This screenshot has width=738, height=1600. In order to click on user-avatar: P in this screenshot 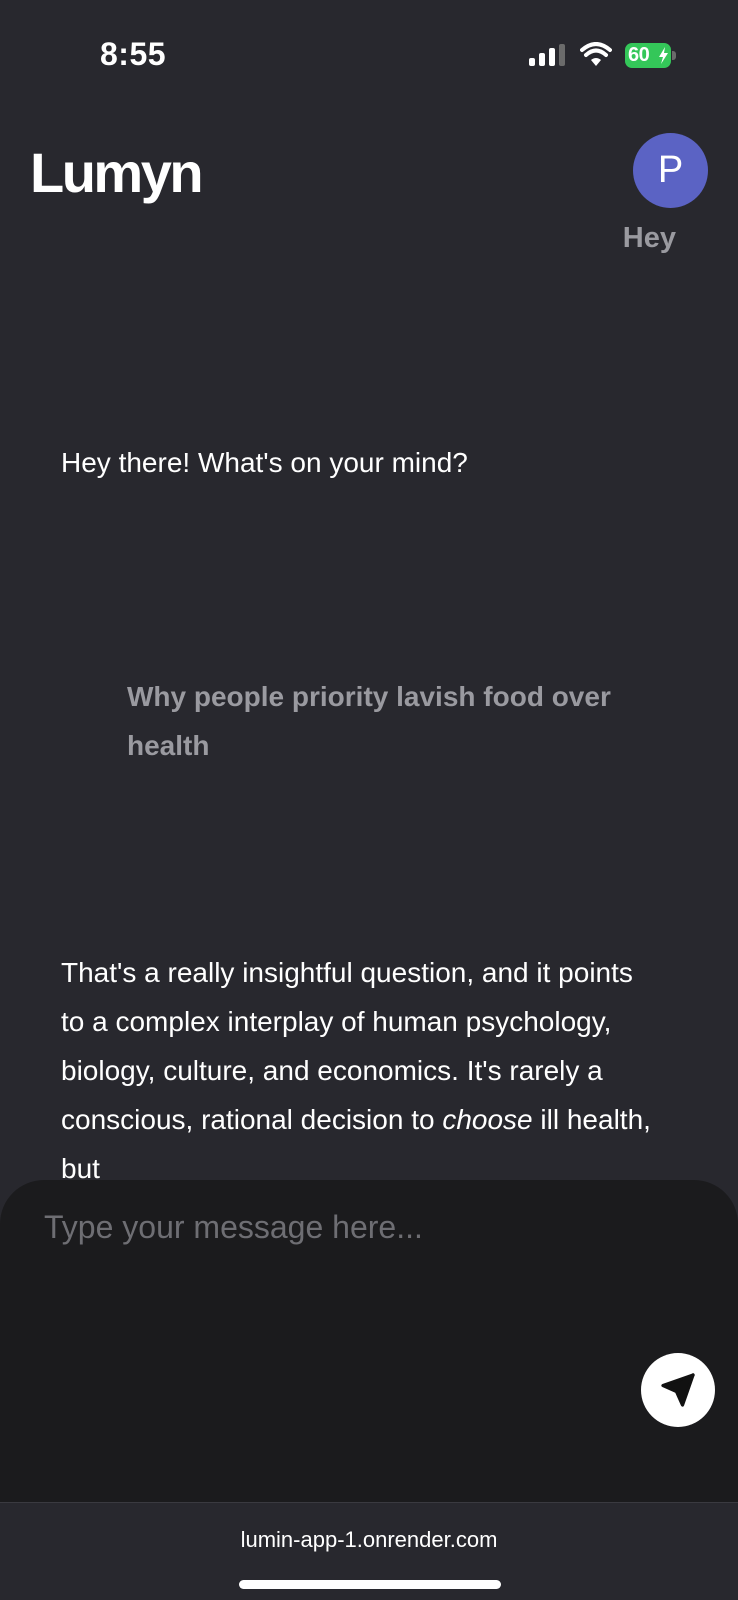, I will do `click(670, 170)`.